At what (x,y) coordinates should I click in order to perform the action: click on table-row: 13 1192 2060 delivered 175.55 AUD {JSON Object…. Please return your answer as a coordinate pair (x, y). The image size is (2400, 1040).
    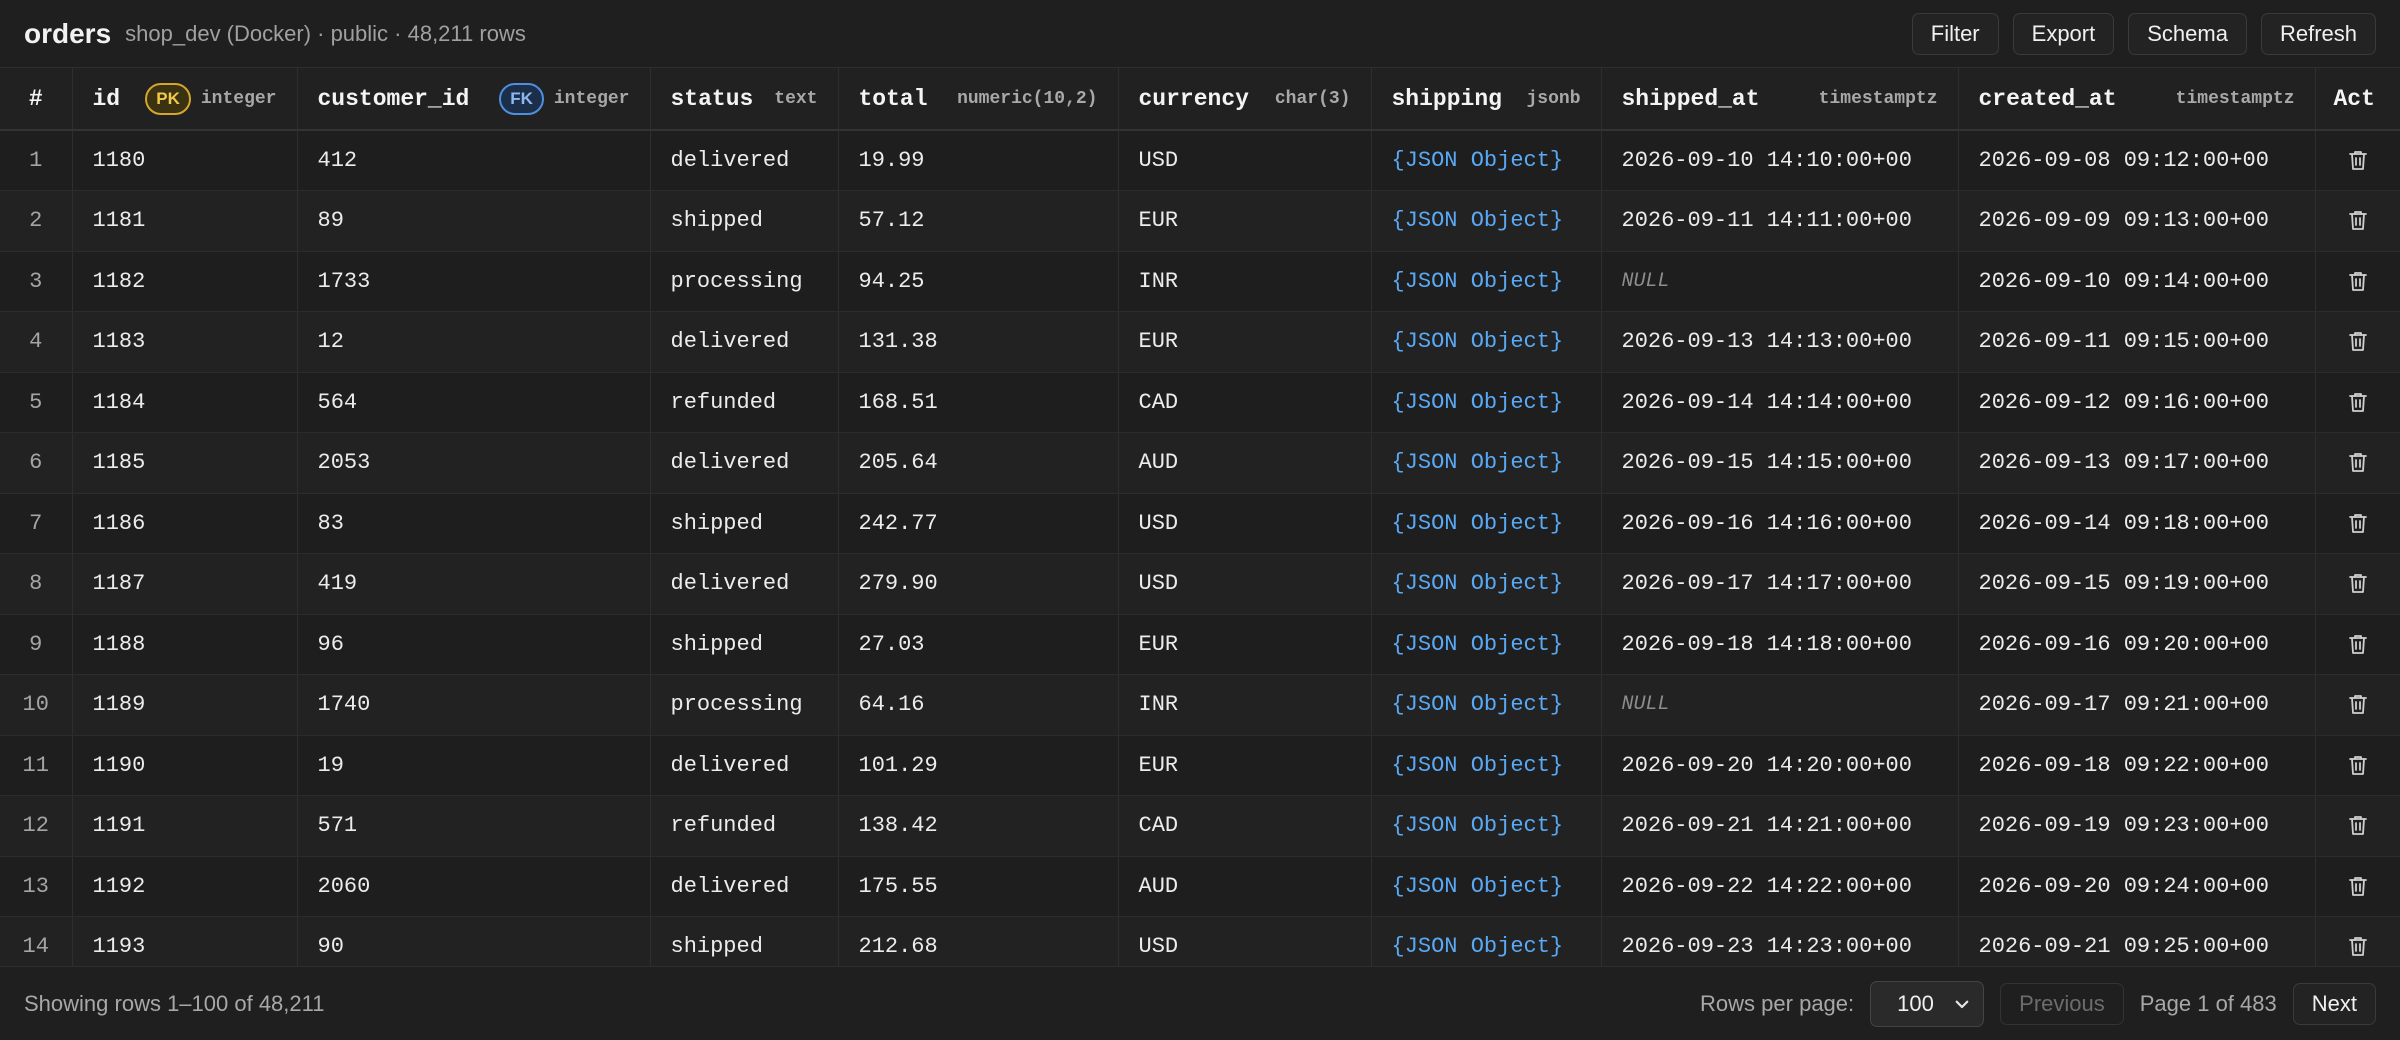
    Looking at the image, I should click on (1200, 886).